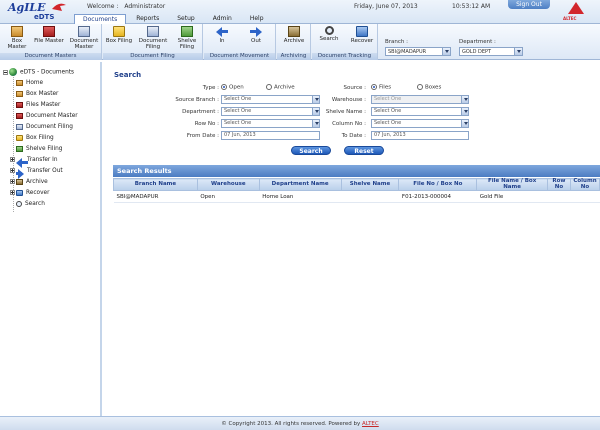  Describe the element at coordinates (19, 82) in the screenshot. I see `home-icon` at that location.